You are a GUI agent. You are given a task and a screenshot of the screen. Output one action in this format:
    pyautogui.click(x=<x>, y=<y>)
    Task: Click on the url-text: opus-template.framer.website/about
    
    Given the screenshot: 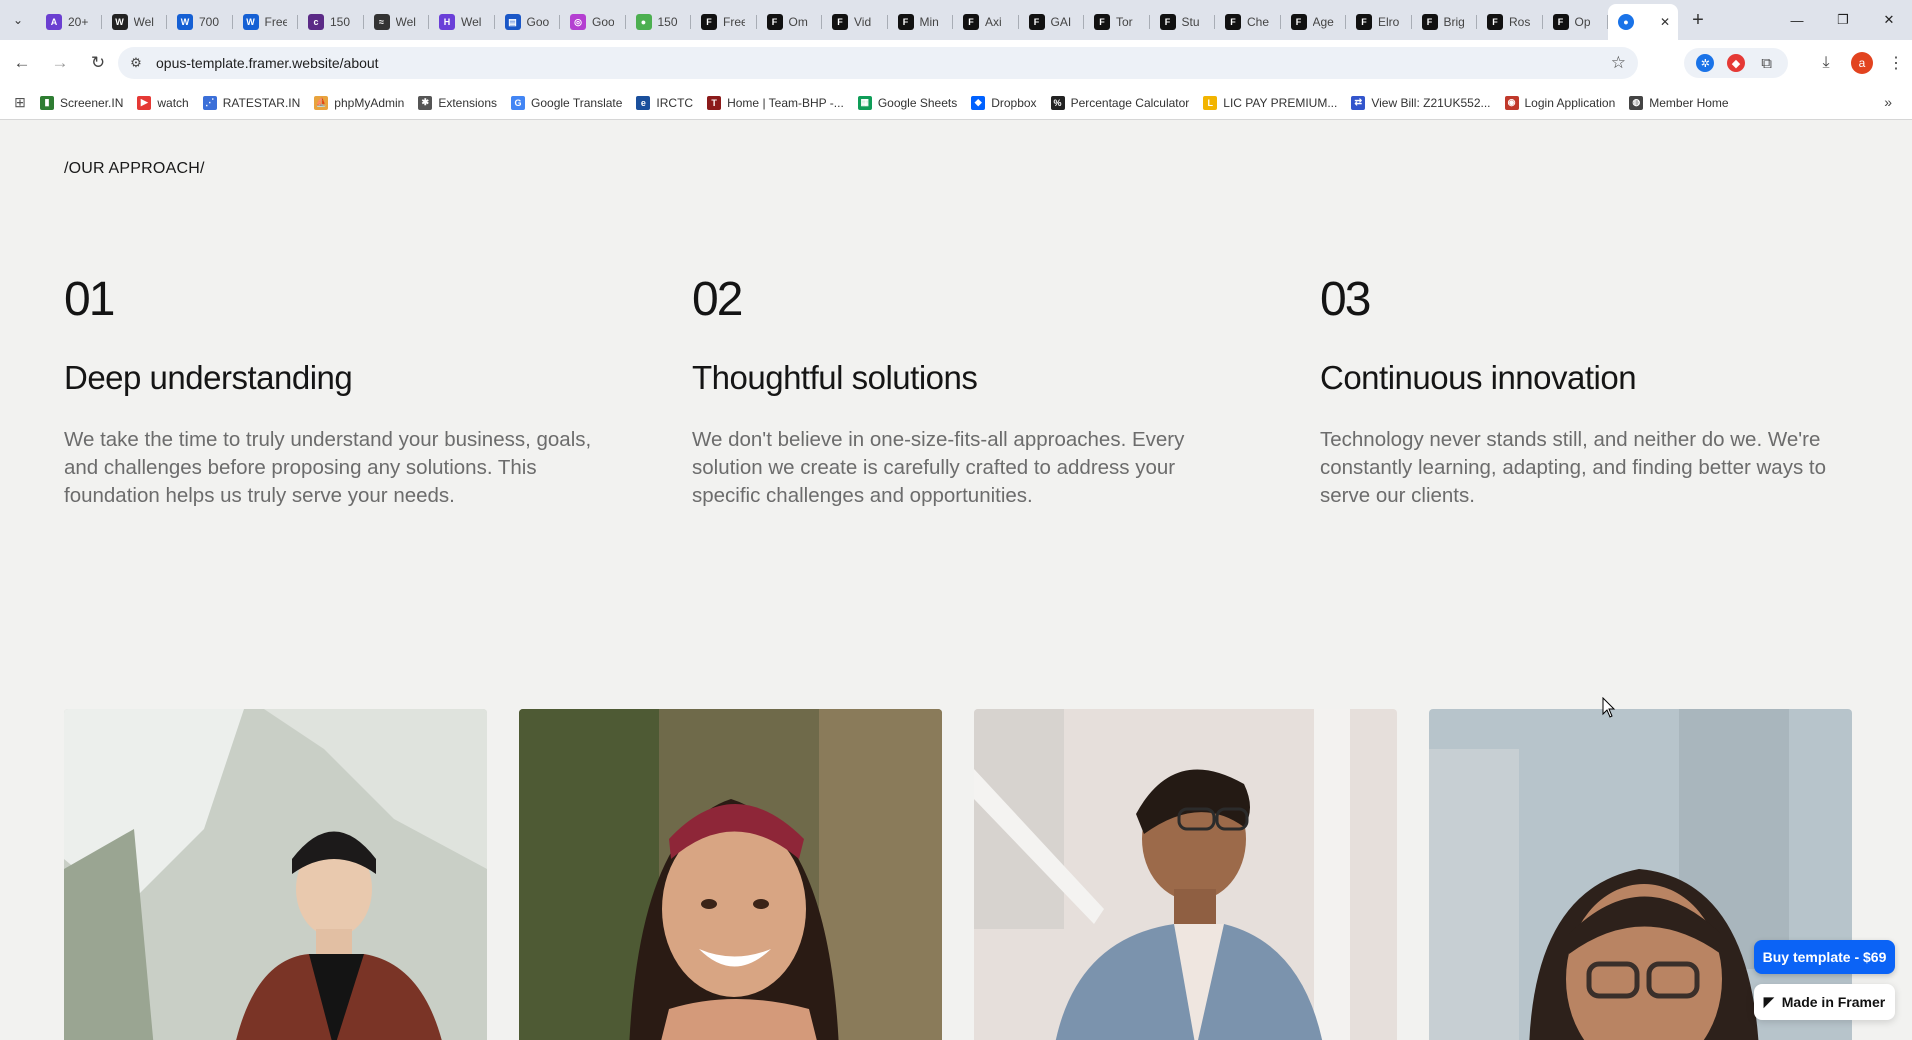 What is the action you would take?
    pyautogui.click(x=267, y=63)
    